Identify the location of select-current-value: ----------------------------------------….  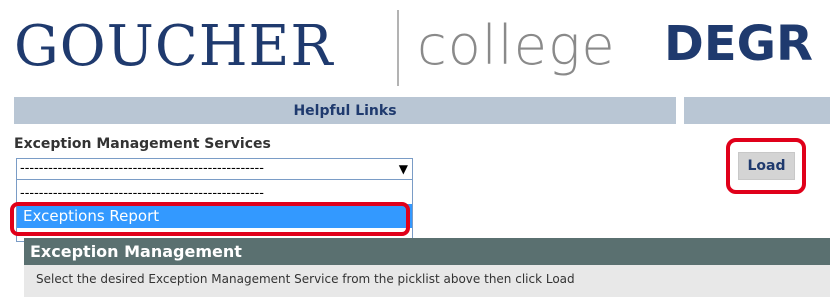
(142, 168).